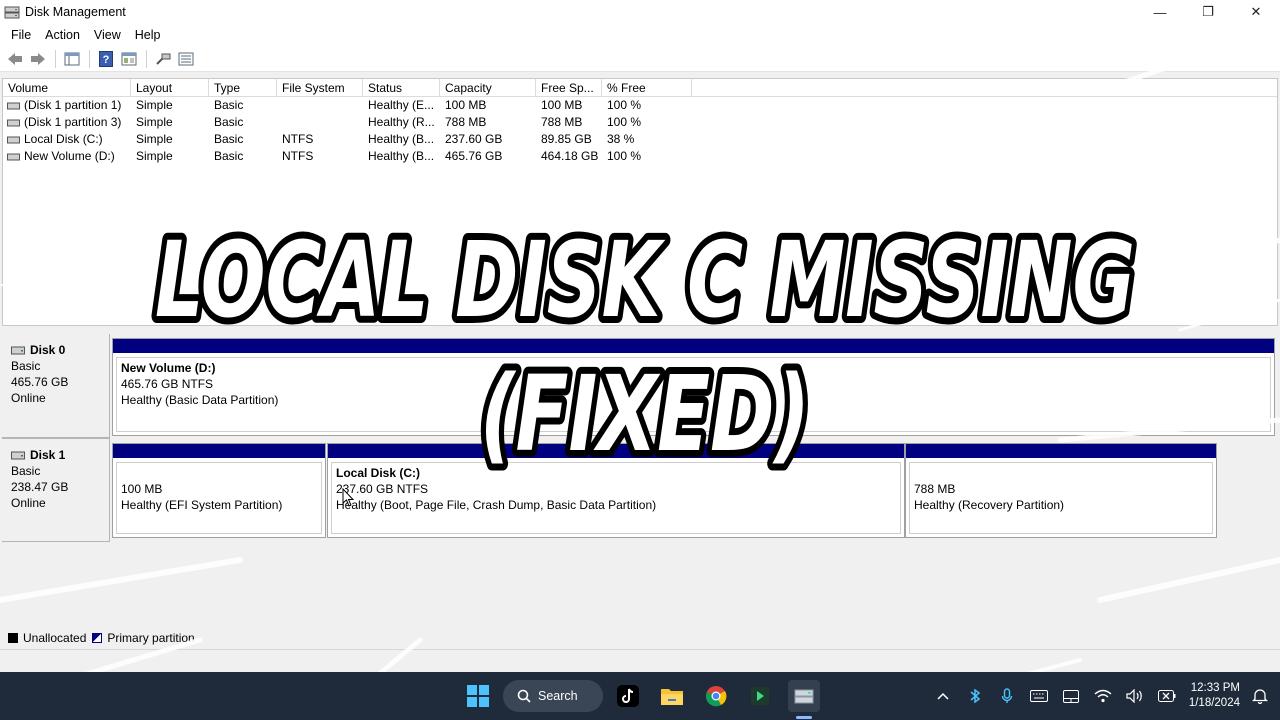 Image resolution: width=1280 pixels, height=720 pixels. What do you see at coordinates (28, 398) in the screenshot?
I see `disk-status: Online` at bounding box center [28, 398].